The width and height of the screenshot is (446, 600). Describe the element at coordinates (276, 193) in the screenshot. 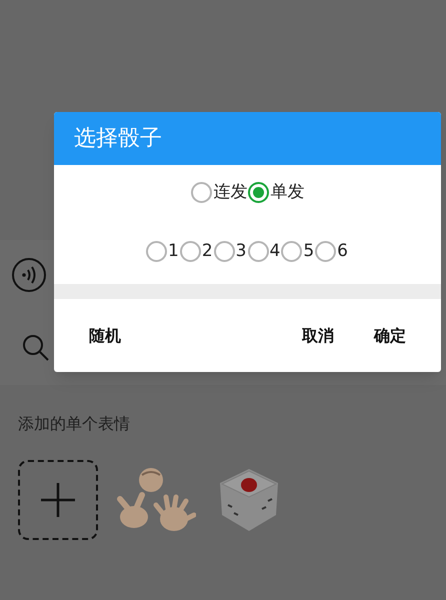

I see `radio-option: 单发` at that location.